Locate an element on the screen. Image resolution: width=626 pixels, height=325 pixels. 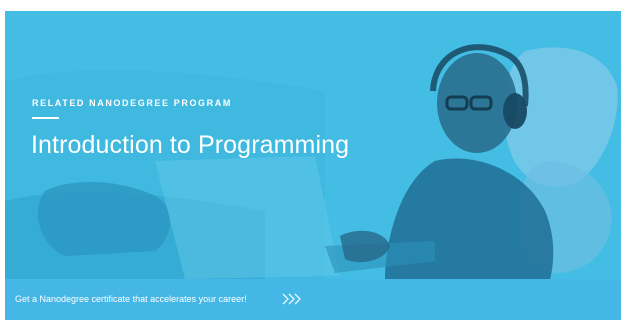
program-title: Introduction to Programming is located at coordinates (190, 145).